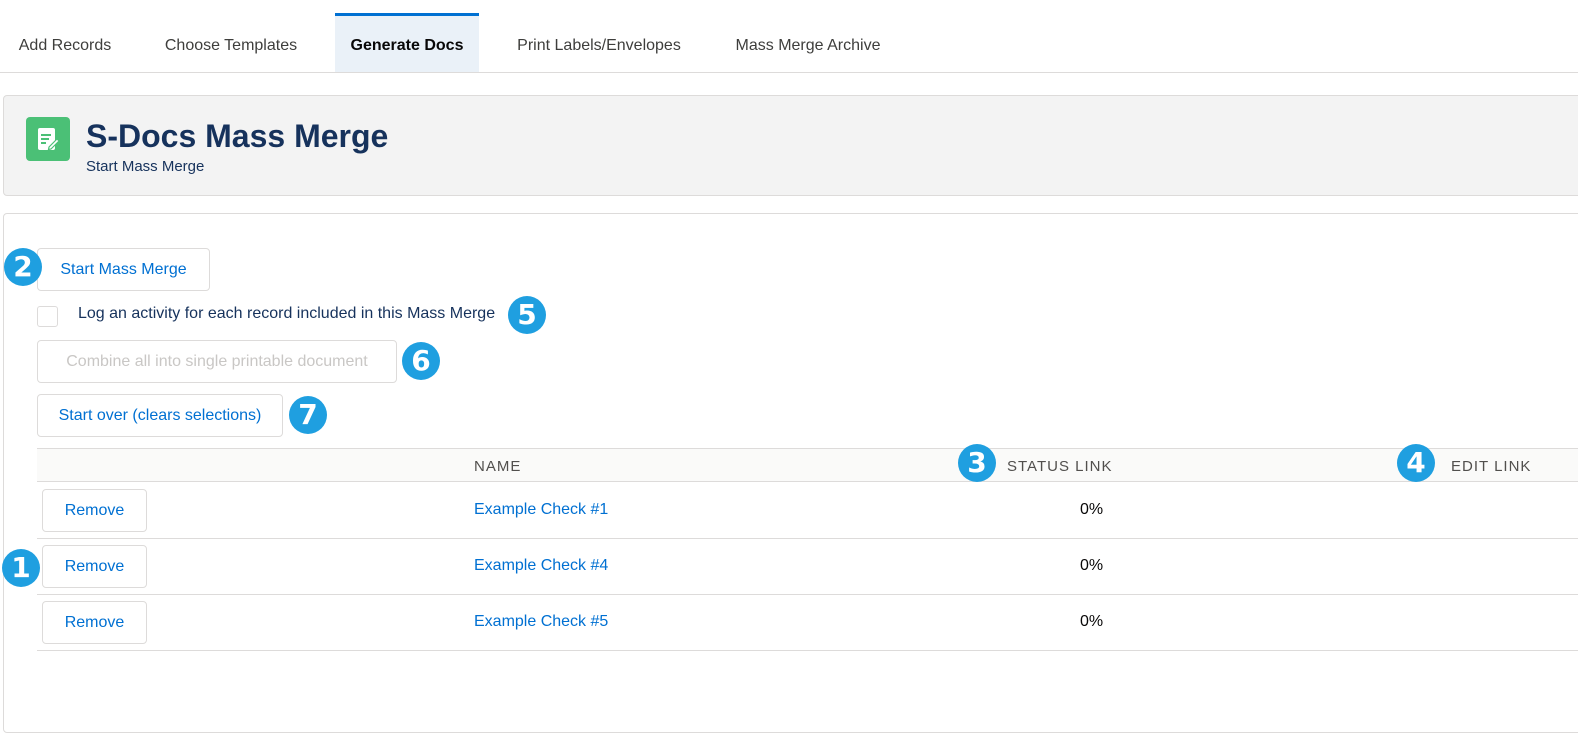  I want to click on column-header-edit-link: EDIT LINK, so click(1491, 466).